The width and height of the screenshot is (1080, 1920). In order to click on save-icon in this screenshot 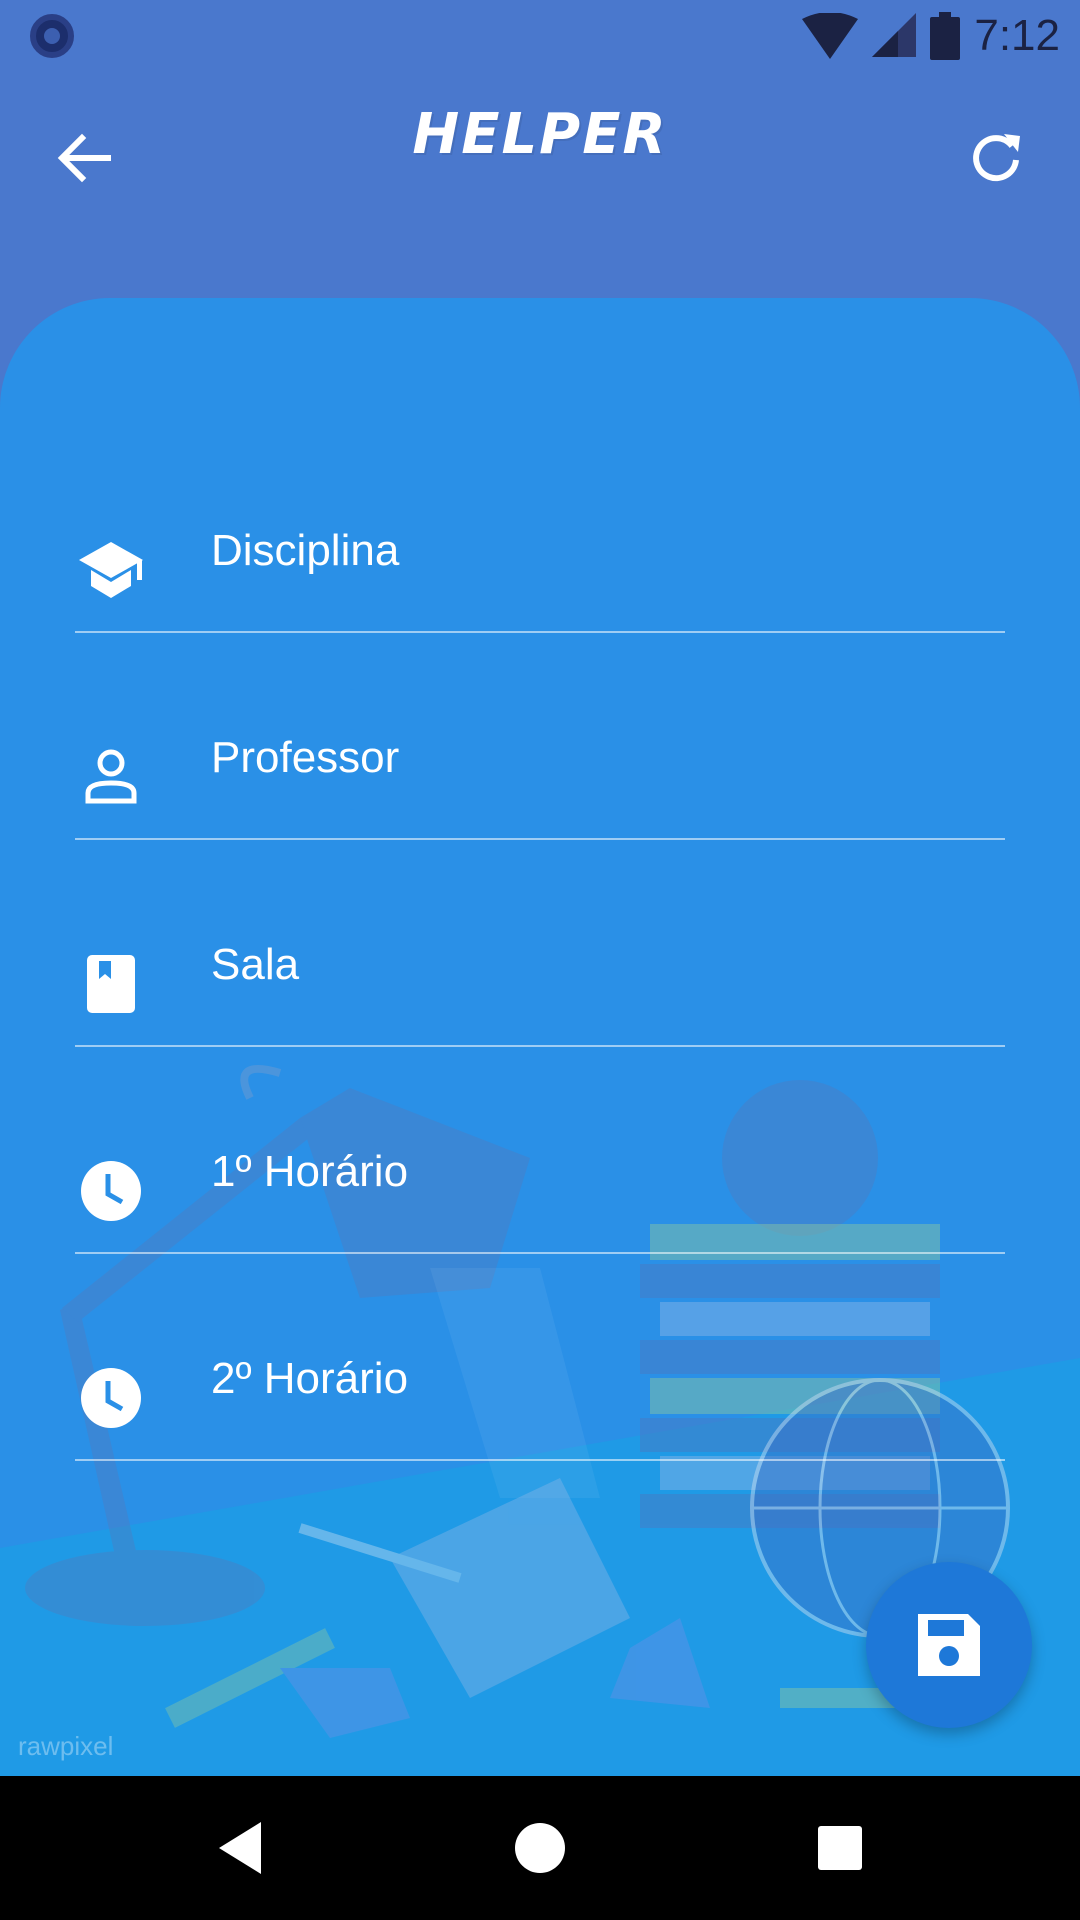, I will do `click(949, 1645)`.